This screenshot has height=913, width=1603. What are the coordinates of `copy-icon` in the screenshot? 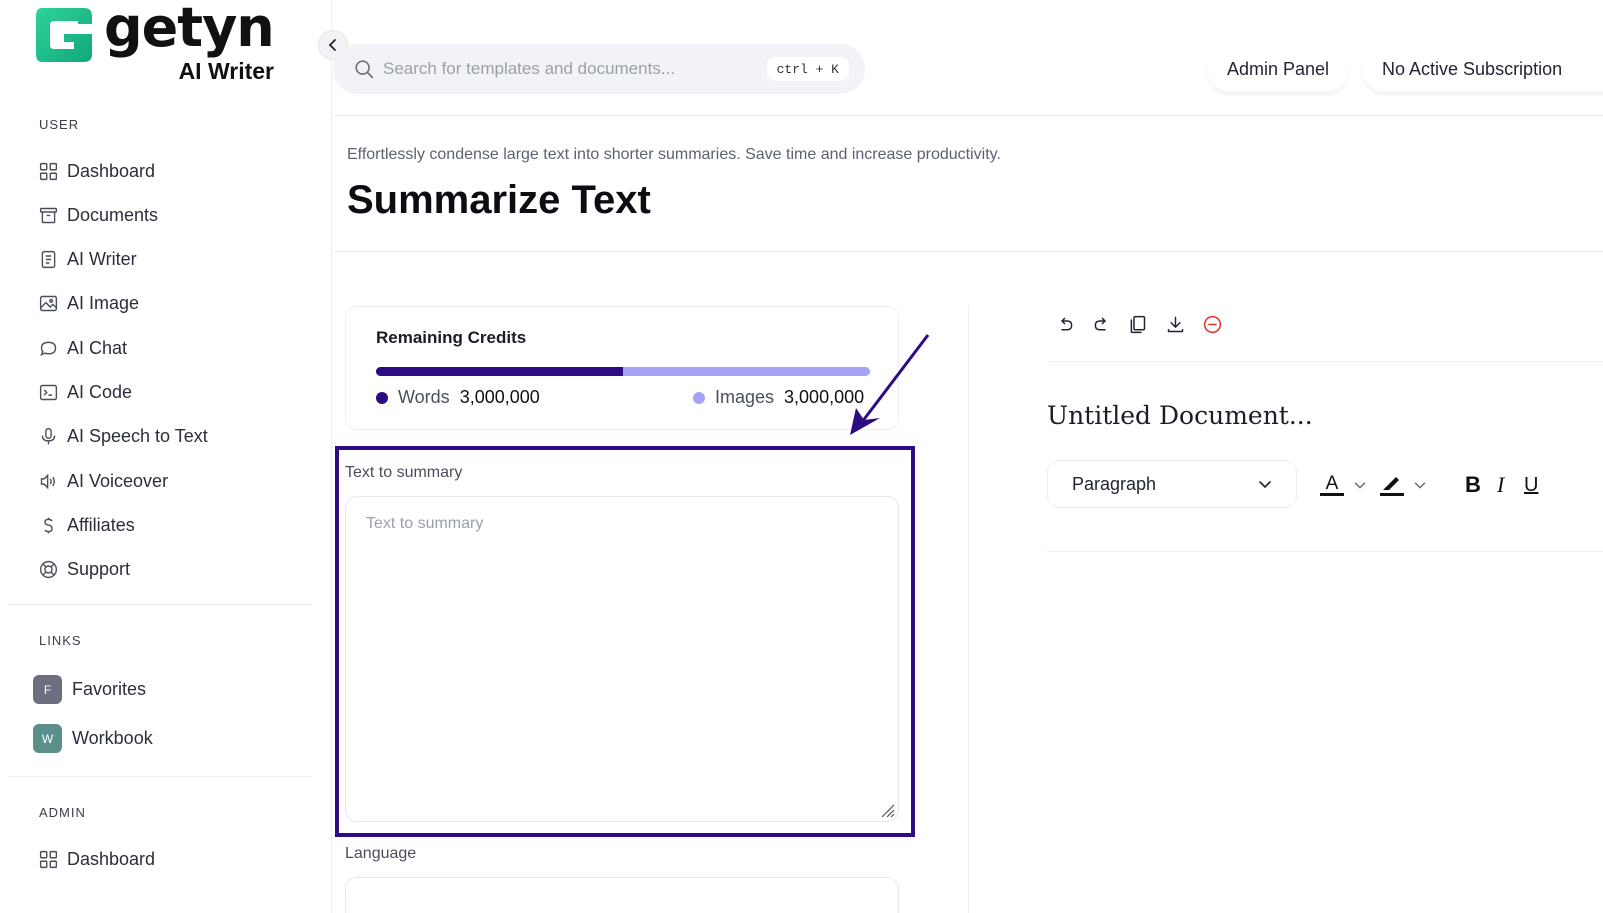 It's located at (1137, 324).